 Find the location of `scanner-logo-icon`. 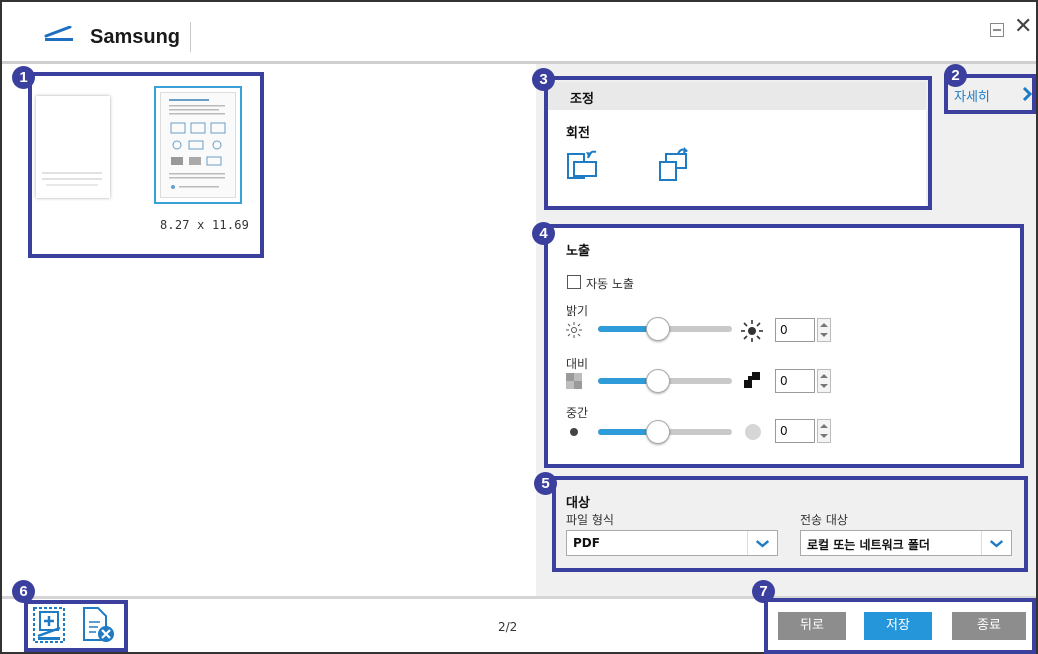

scanner-logo-icon is located at coordinates (58, 33).